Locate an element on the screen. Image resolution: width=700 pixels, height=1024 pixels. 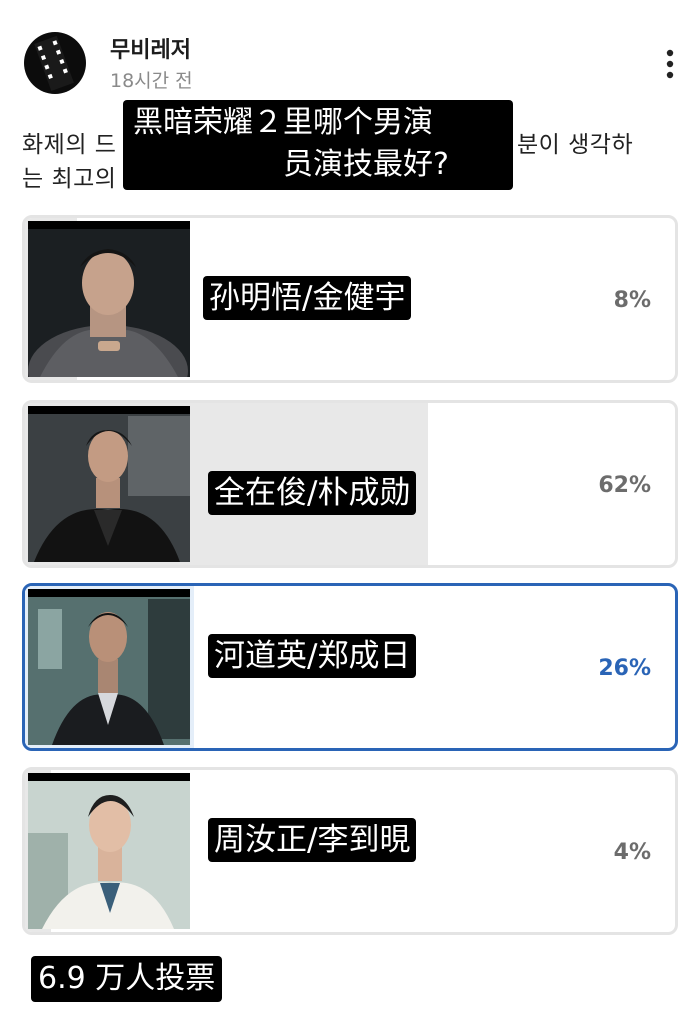
vote-count: 6.9 万人投票 is located at coordinates (127, 979).